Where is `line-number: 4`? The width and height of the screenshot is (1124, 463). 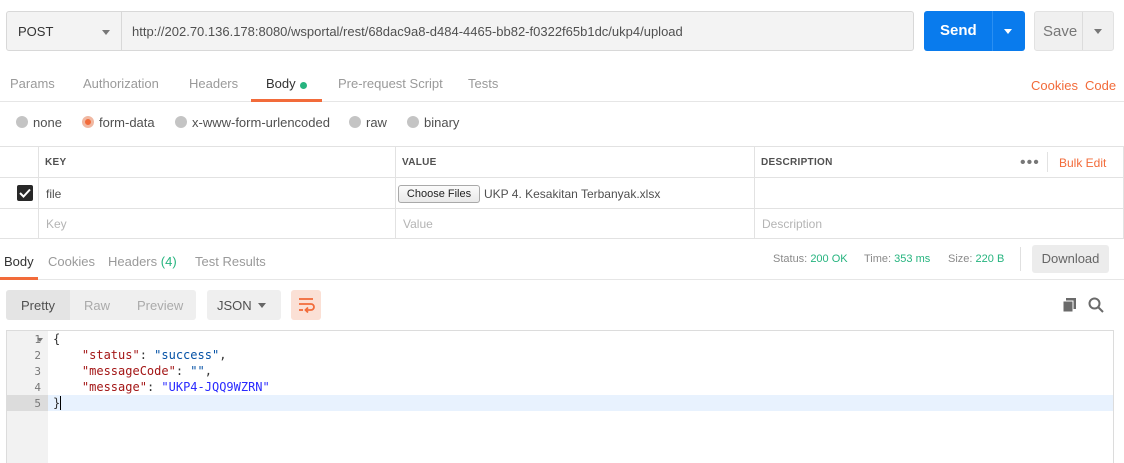 line-number: 4 is located at coordinates (37, 387).